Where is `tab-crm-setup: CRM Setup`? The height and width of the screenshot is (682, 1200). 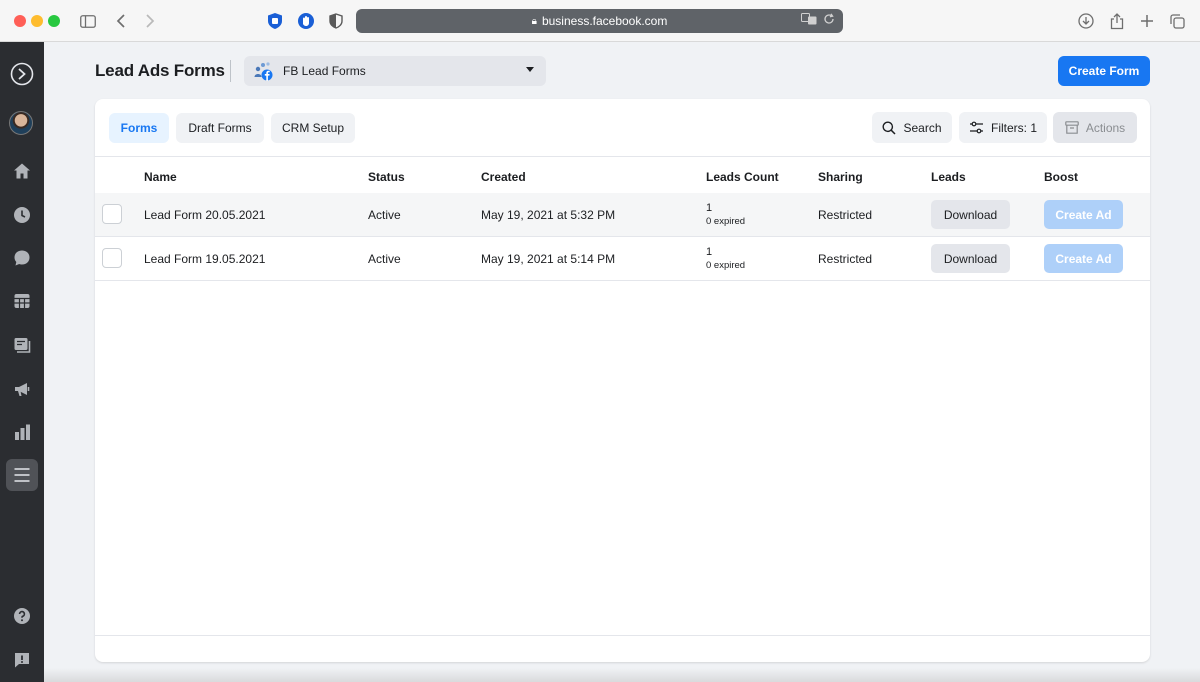
tab-crm-setup: CRM Setup is located at coordinates (313, 128).